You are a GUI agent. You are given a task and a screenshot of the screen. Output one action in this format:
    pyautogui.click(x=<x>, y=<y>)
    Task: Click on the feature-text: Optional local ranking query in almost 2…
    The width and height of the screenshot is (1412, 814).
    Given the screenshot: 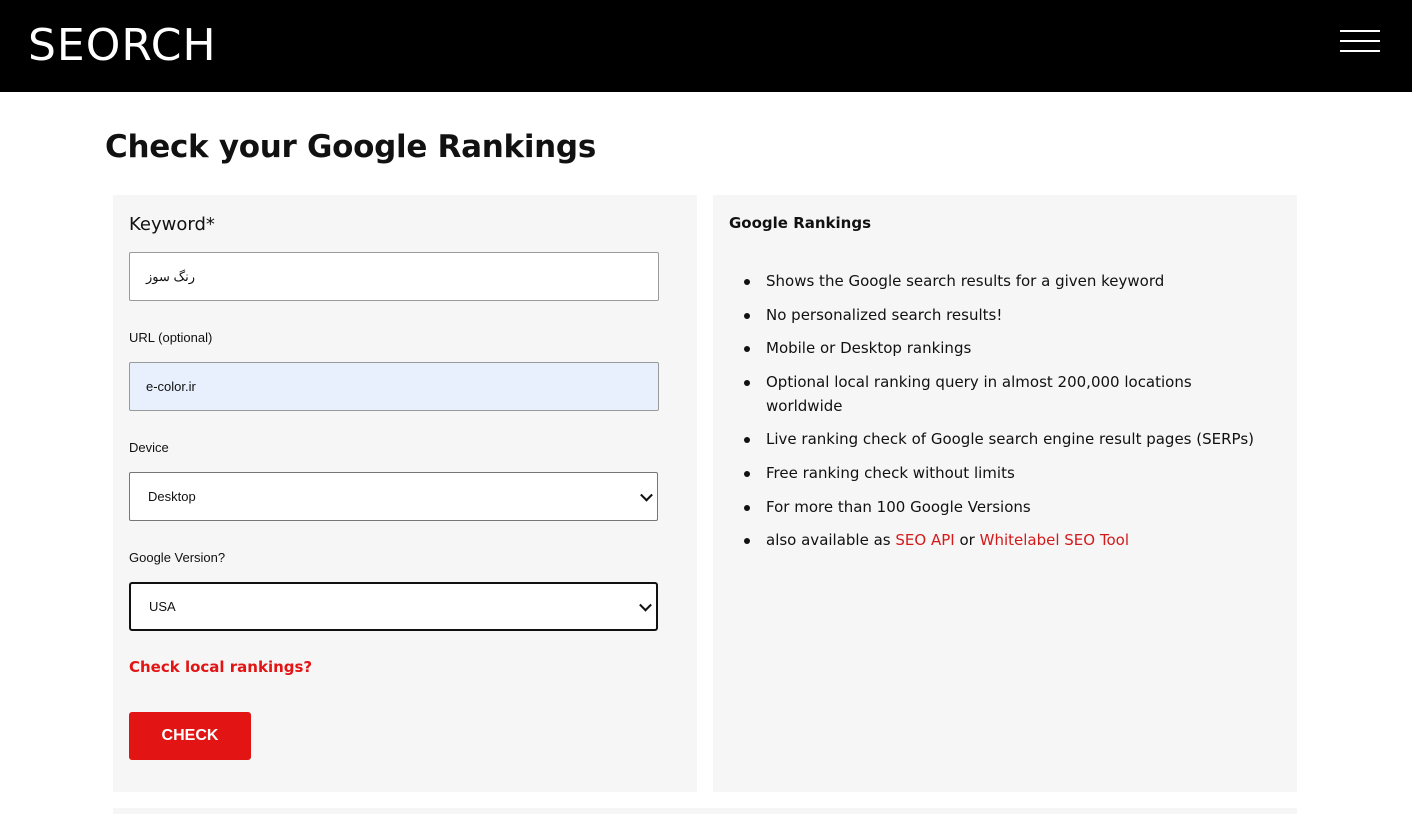 What is the action you would take?
    pyautogui.click(x=979, y=393)
    